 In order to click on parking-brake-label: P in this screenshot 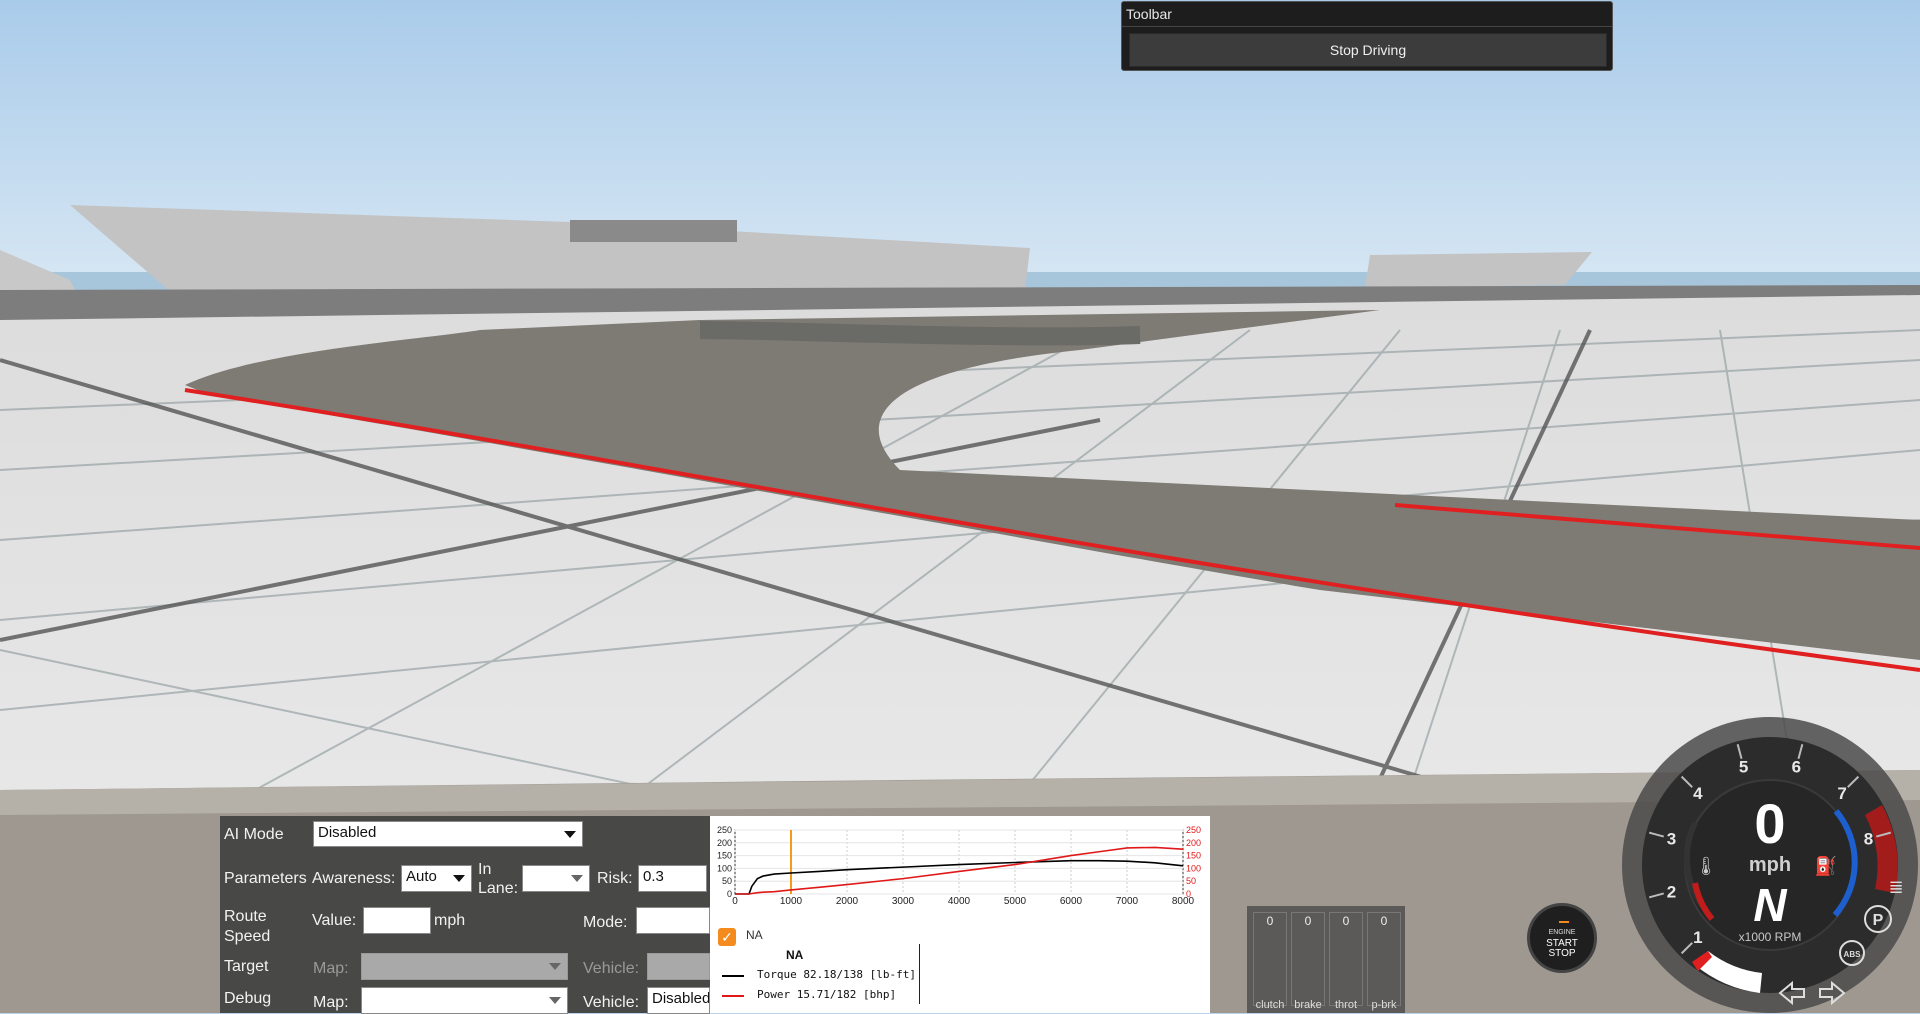, I will do `click(1878, 920)`.